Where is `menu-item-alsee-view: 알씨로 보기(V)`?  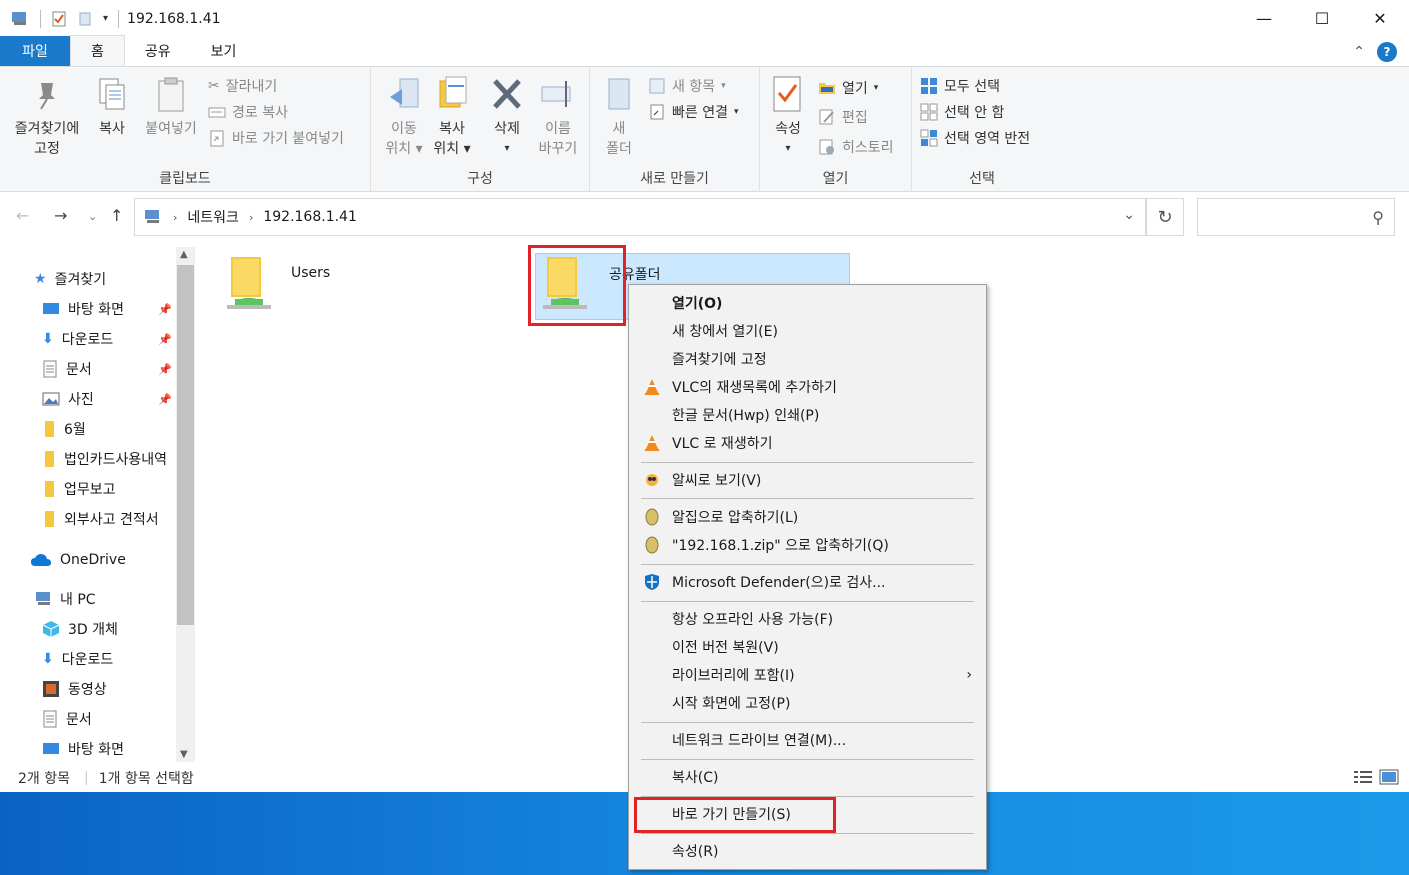 menu-item-alsee-view: 알씨로 보기(V) is located at coordinates (807, 480).